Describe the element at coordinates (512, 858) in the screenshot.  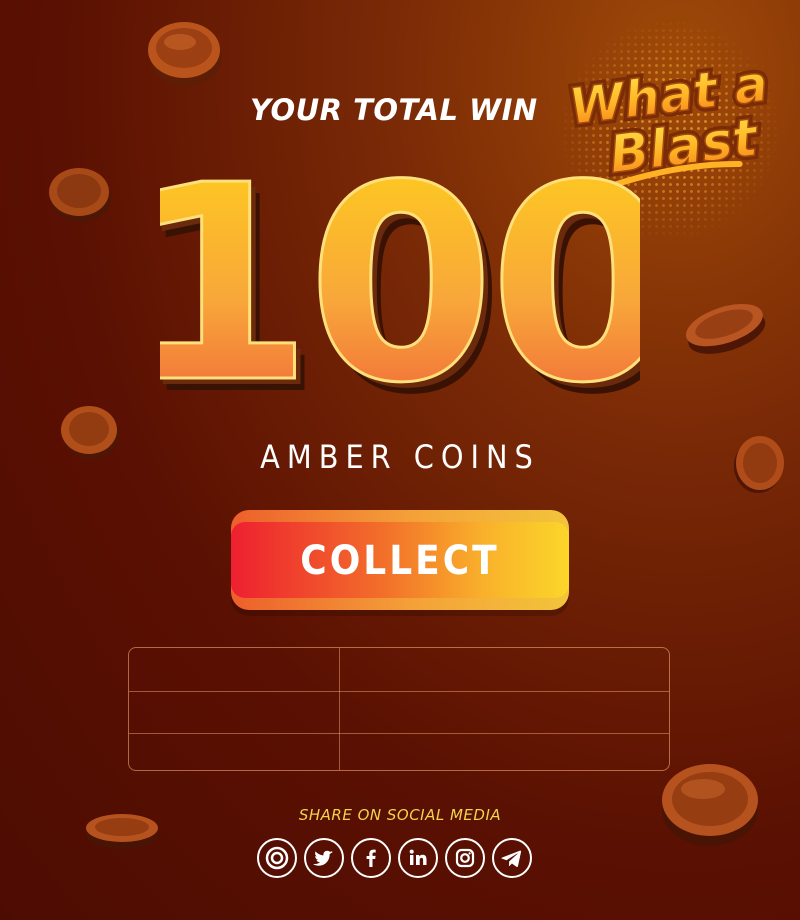
I see `telegram-icon` at that location.